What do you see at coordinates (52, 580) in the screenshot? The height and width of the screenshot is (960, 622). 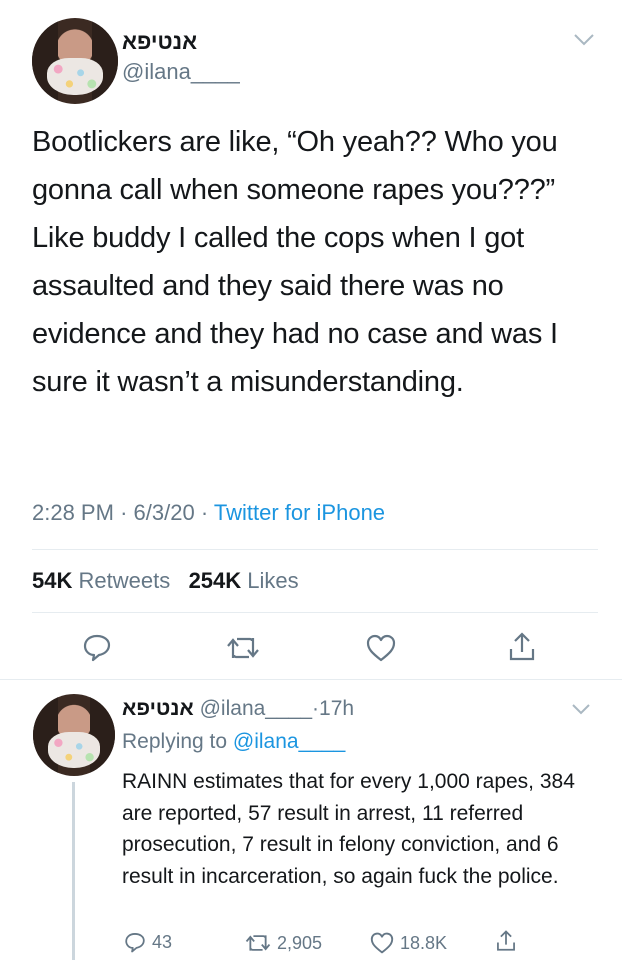 I see `retweets-count: 54K` at bounding box center [52, 580].